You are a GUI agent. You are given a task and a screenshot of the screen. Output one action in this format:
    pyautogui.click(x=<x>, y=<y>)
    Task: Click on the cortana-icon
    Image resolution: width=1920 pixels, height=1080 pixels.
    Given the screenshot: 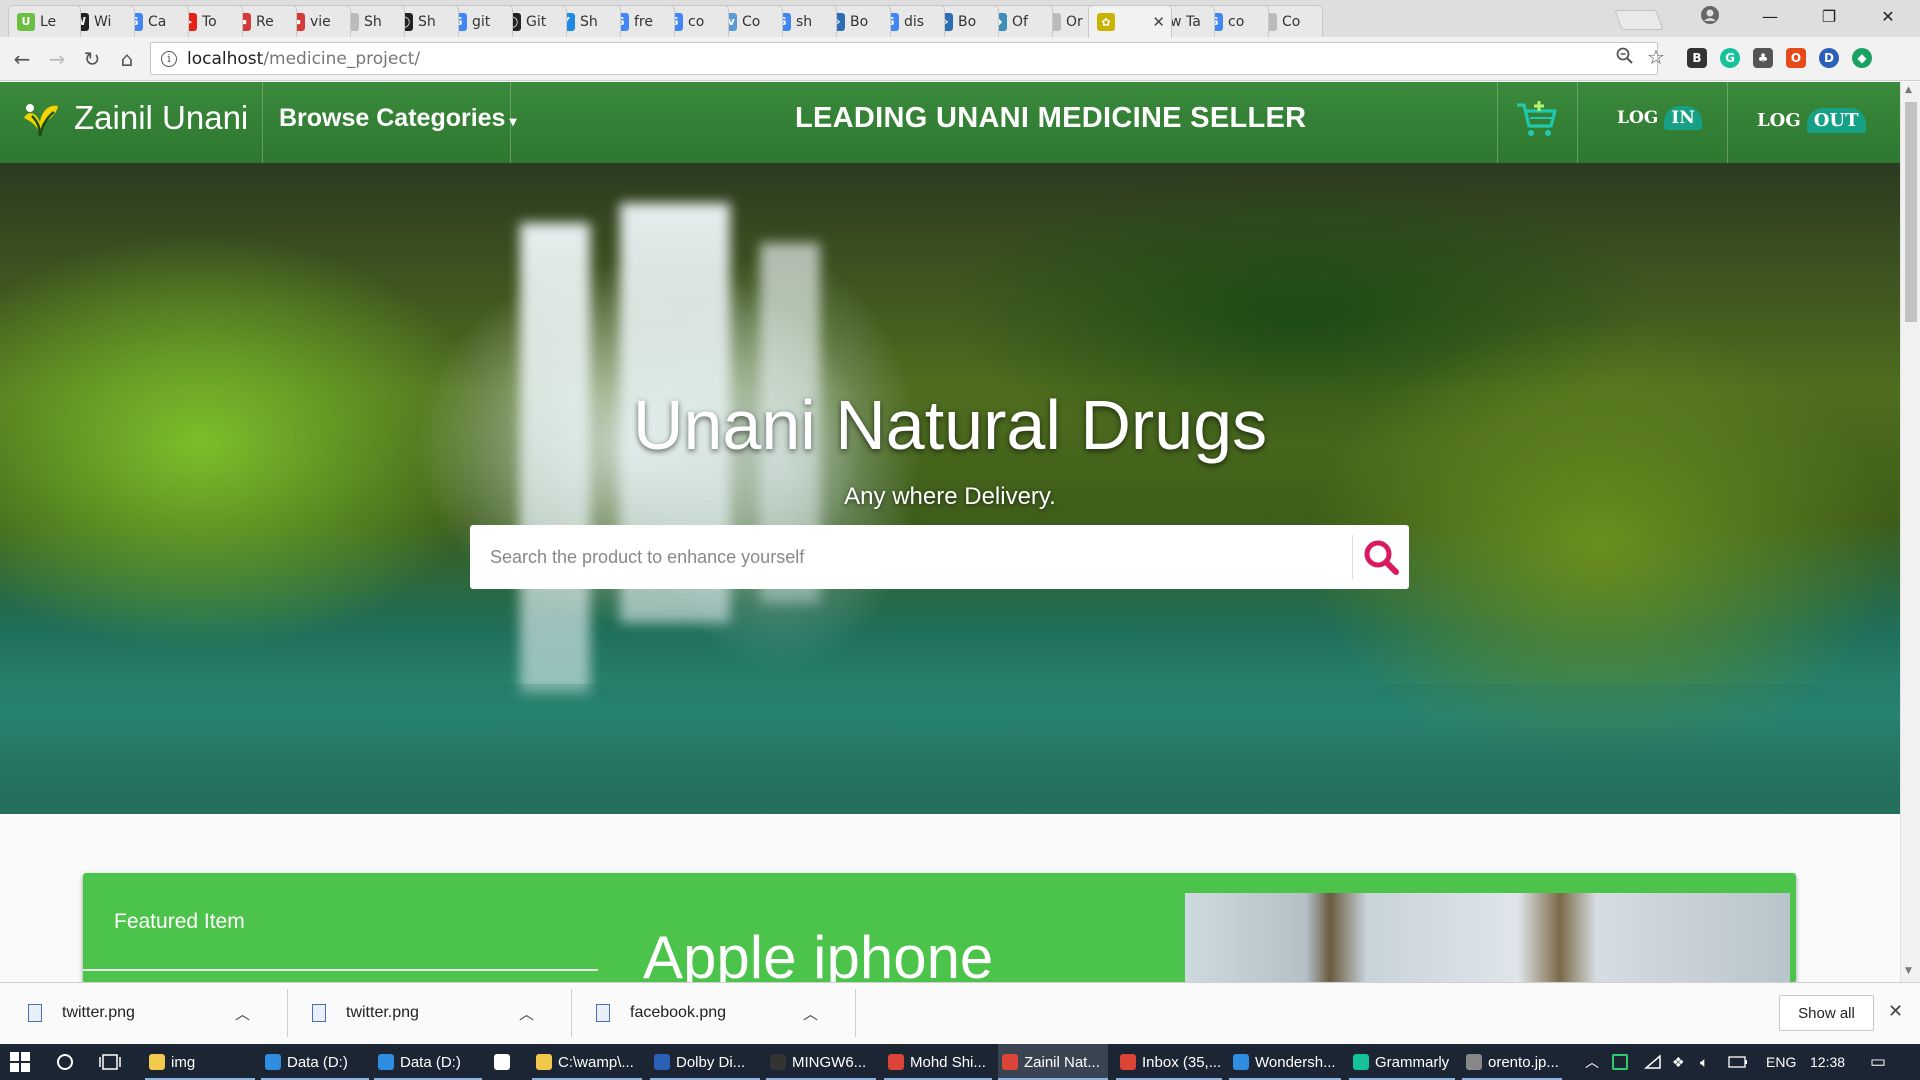 What is the action you would take?
    pyautogui.click(x=65, y=1062)
    